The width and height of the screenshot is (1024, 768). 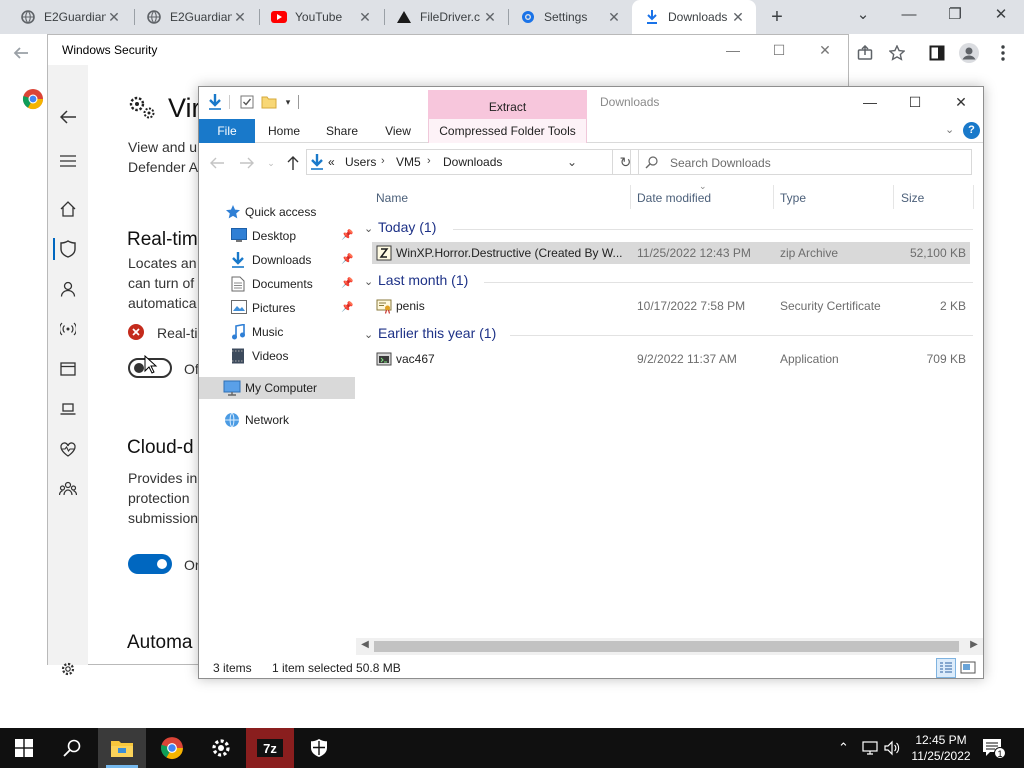 I want to click on shield-icon, so click(x=68, y=249).